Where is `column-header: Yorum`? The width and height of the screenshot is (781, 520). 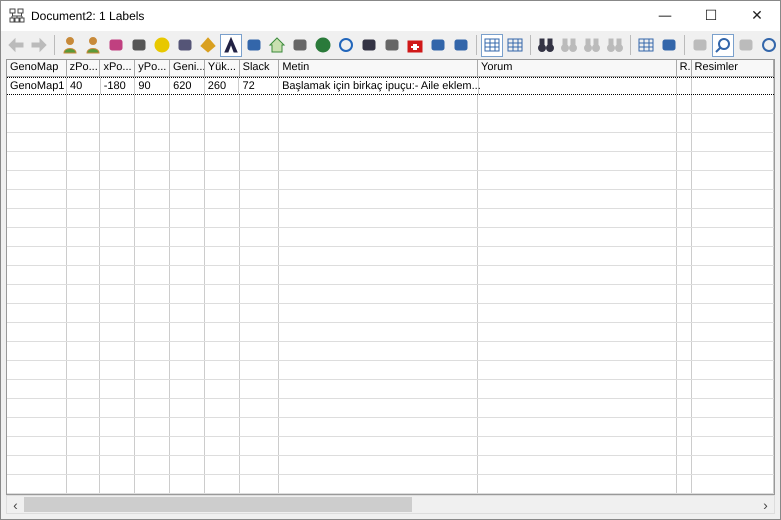
column-header: Yorum is located at coordinates (577, 68).